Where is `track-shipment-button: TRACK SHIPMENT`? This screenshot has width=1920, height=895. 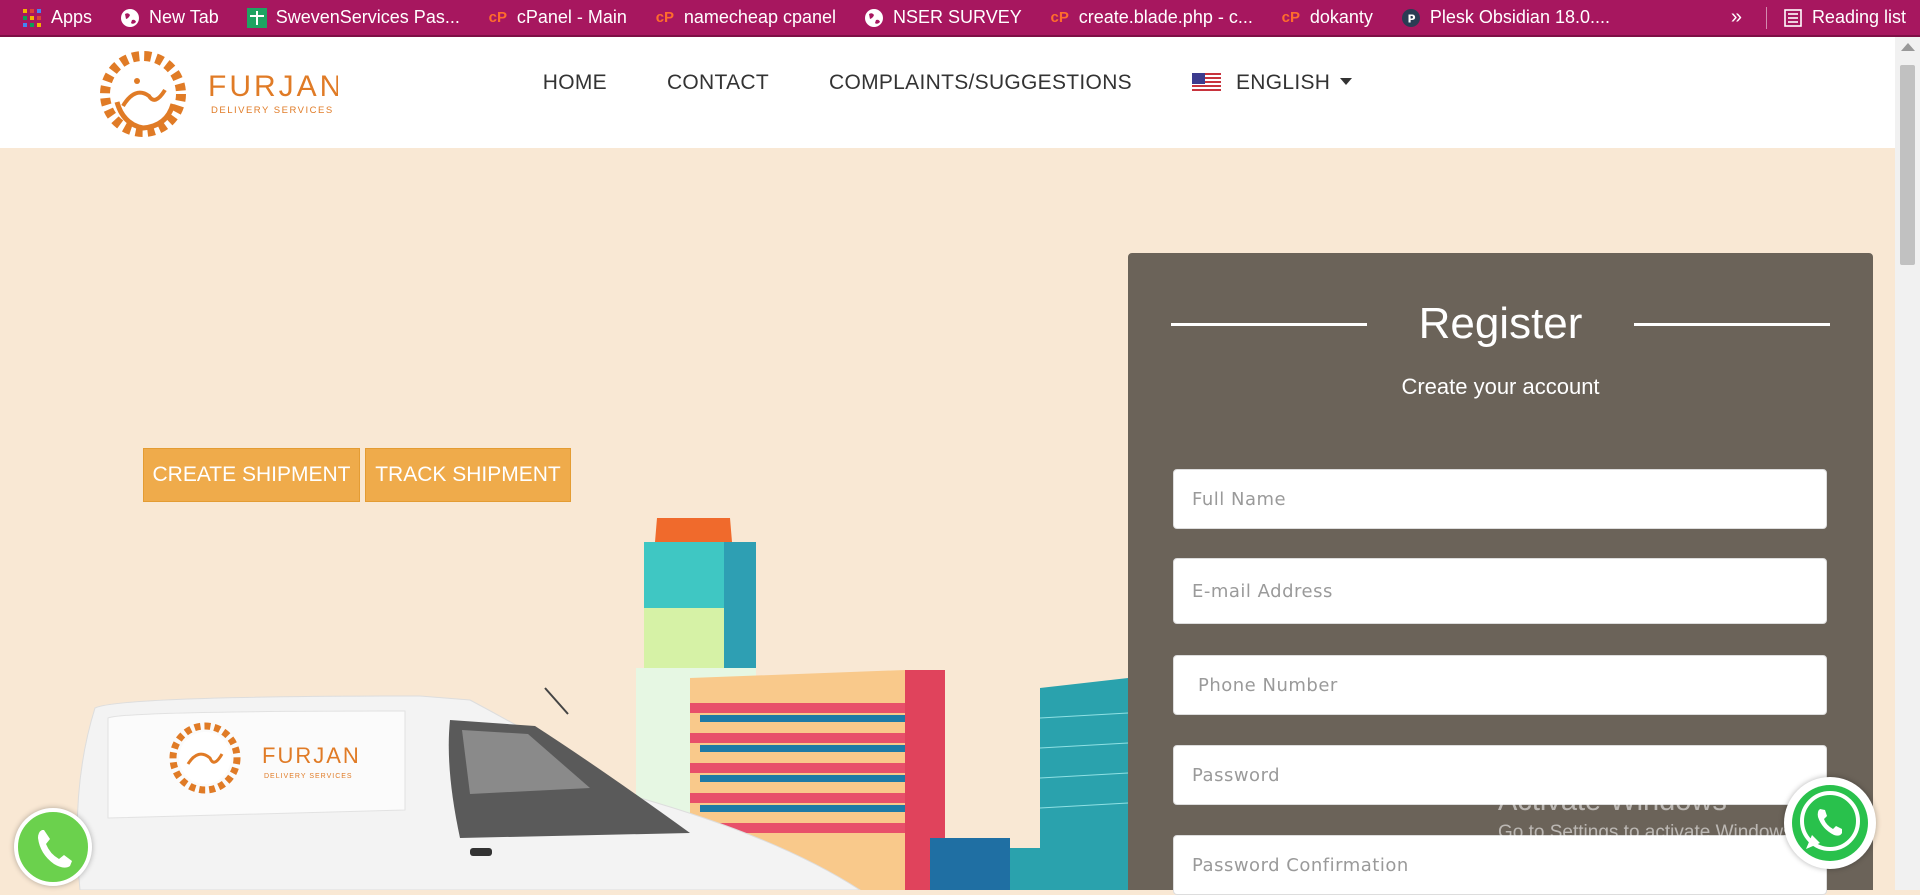
track-shipment-button: TRACK SHIPMENT is located at coordinates (468, 475).